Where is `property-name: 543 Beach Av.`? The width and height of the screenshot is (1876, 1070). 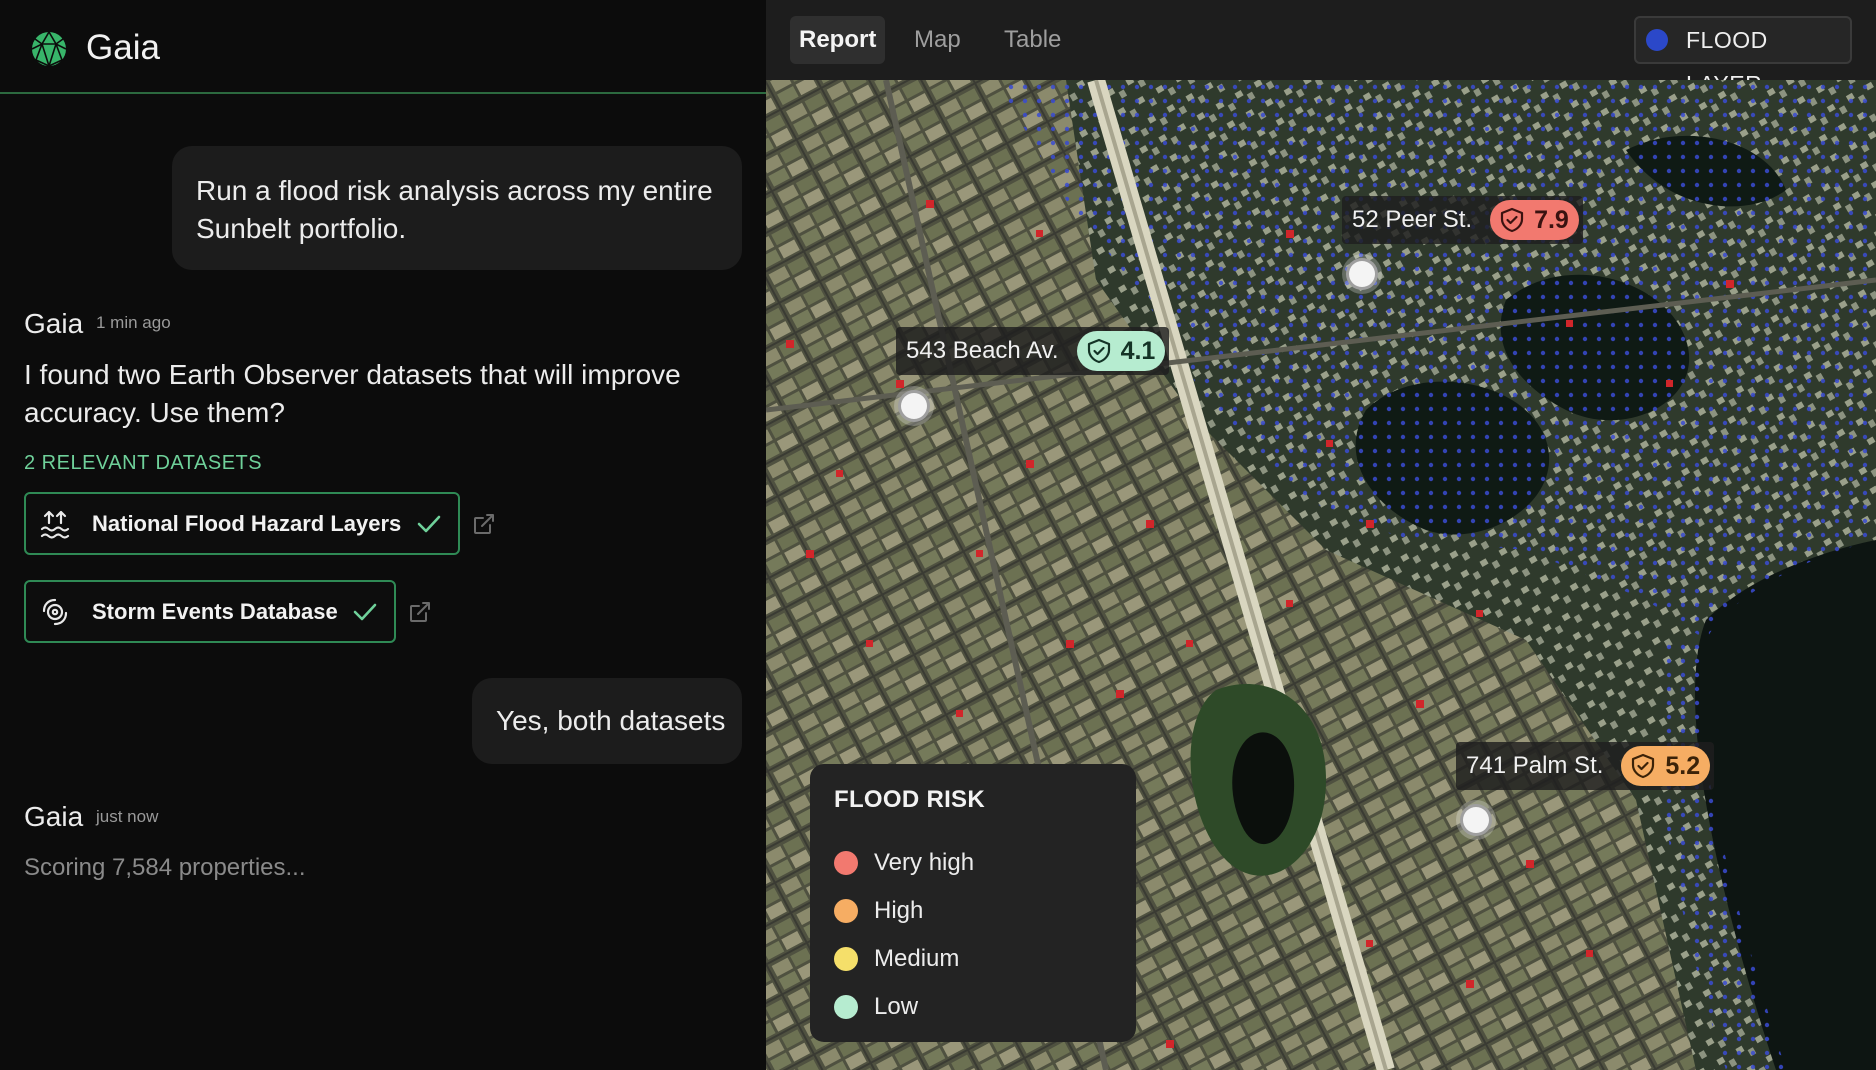
property-name: 543 Beach Av. is located at coordinates (982, 350).